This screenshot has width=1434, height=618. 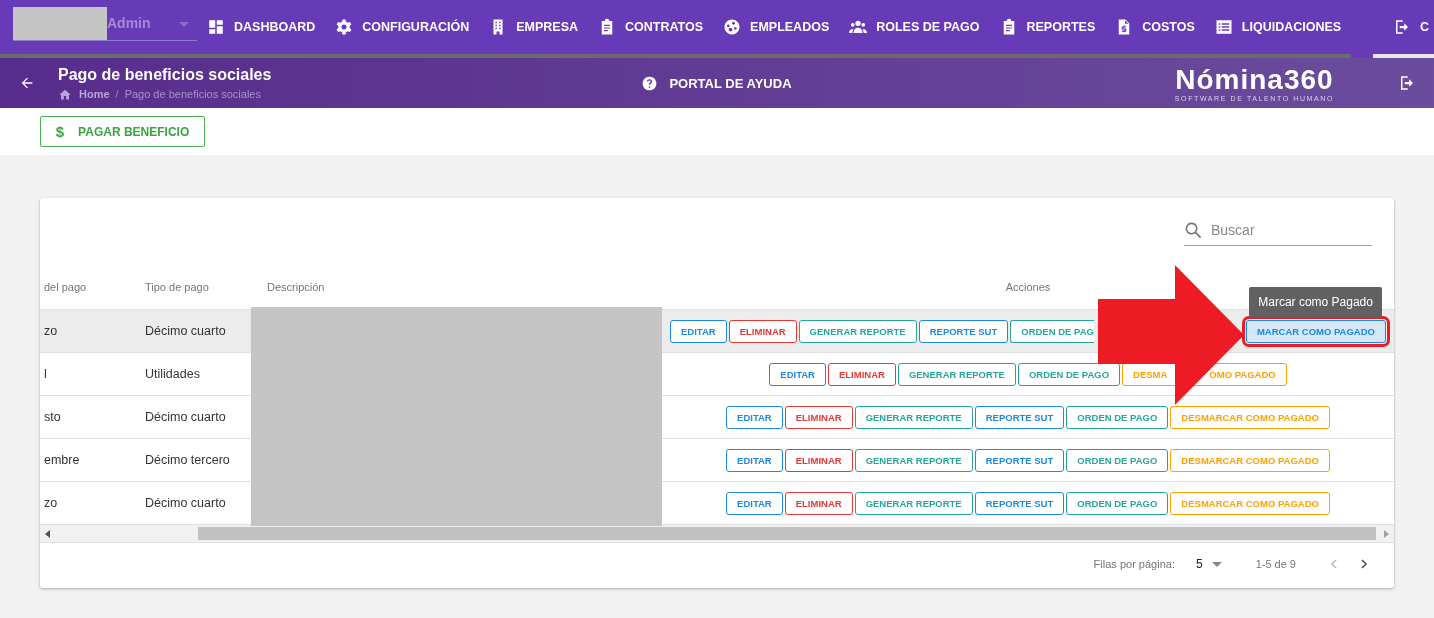 What do you see at coordinates (1208, 564) in the screenshot?
I see `rows-per-page-select: 5` at bounding box center [1208, 564].